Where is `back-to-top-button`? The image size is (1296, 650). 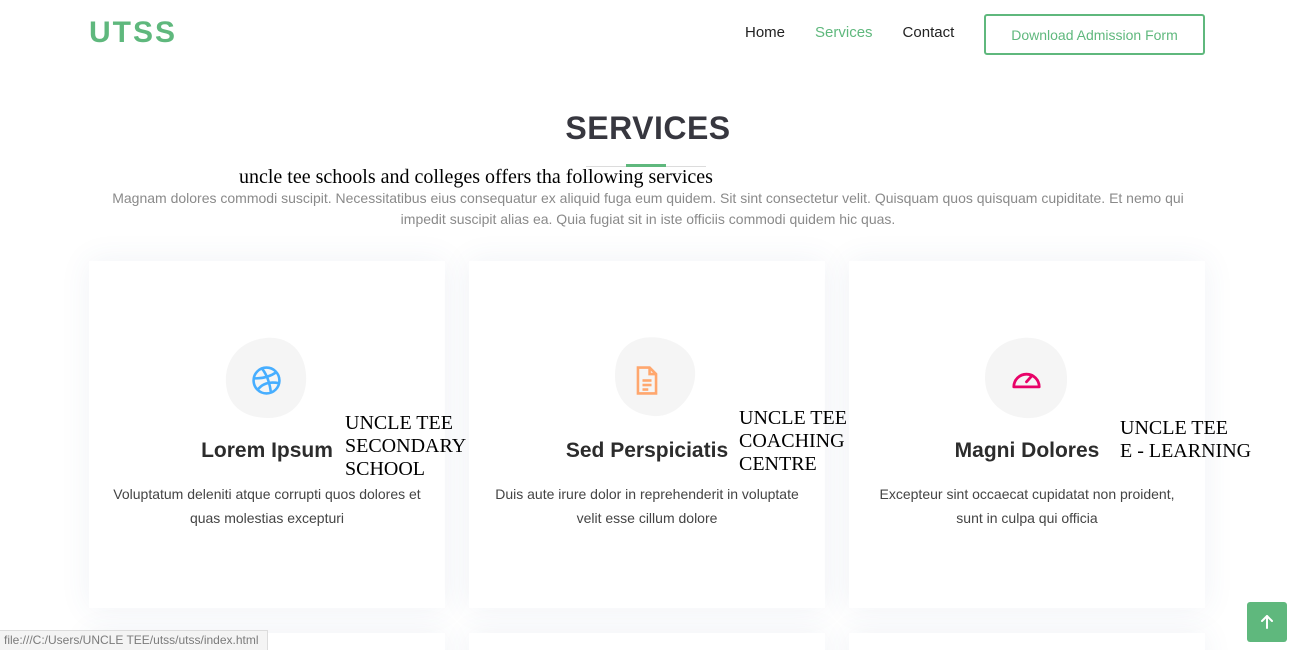
back-to-top-button is located at coordinates (1267, 622).